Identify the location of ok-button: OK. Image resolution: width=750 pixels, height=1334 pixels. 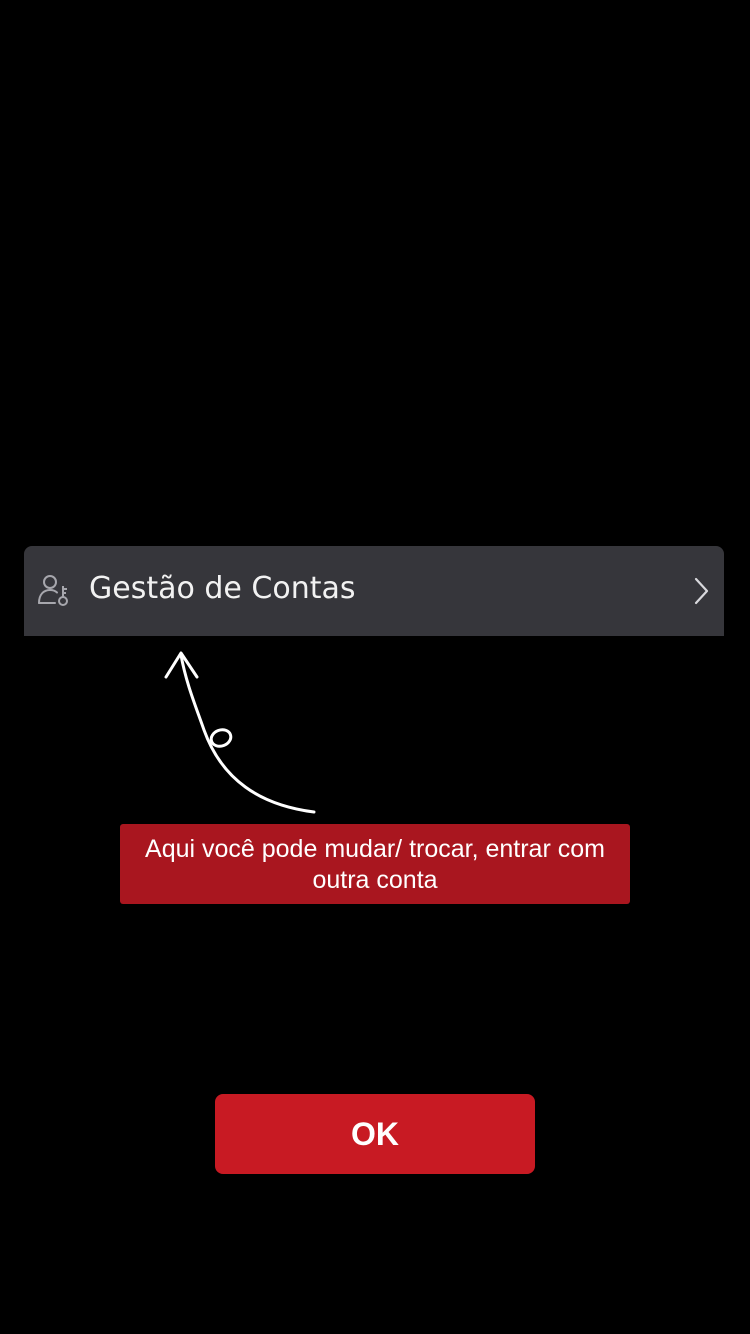
(375, 1134).